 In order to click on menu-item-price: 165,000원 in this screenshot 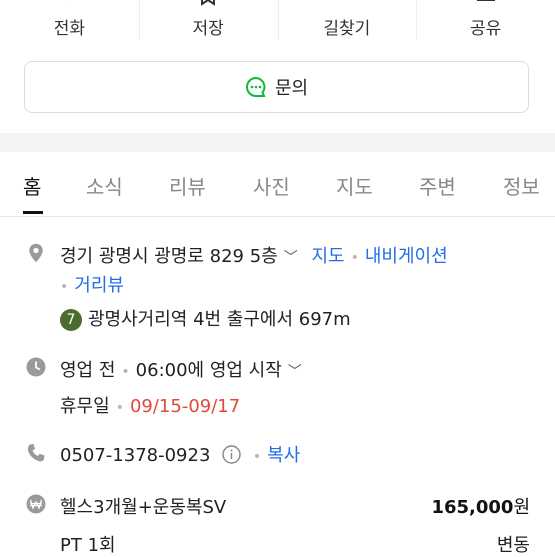, I will do `click(480, 506)`.